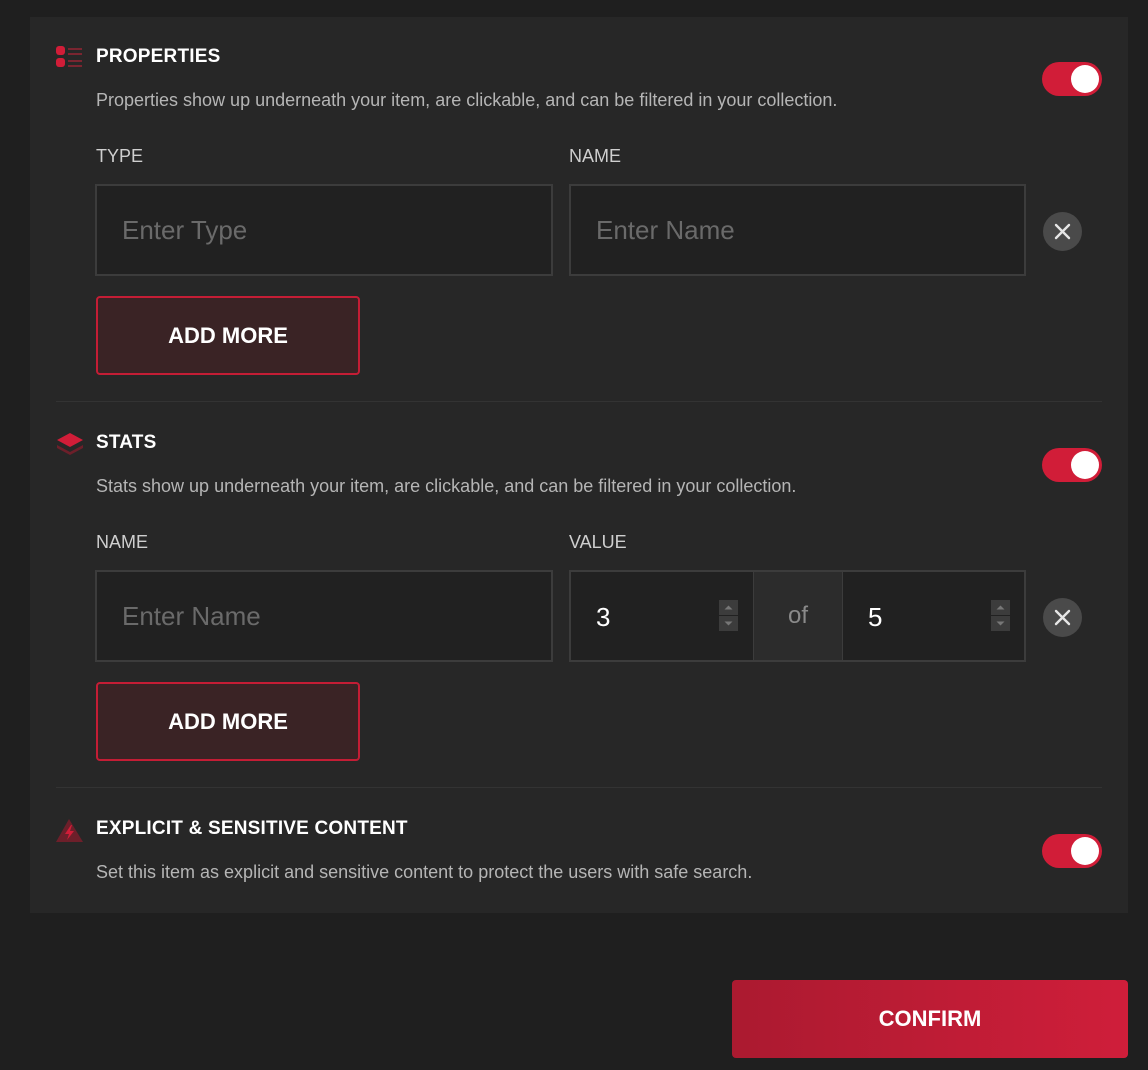 The width and height of the screenshot is (1148, 1070). I want to click on stat-value-group: 3 of 5, so click(797, 616).